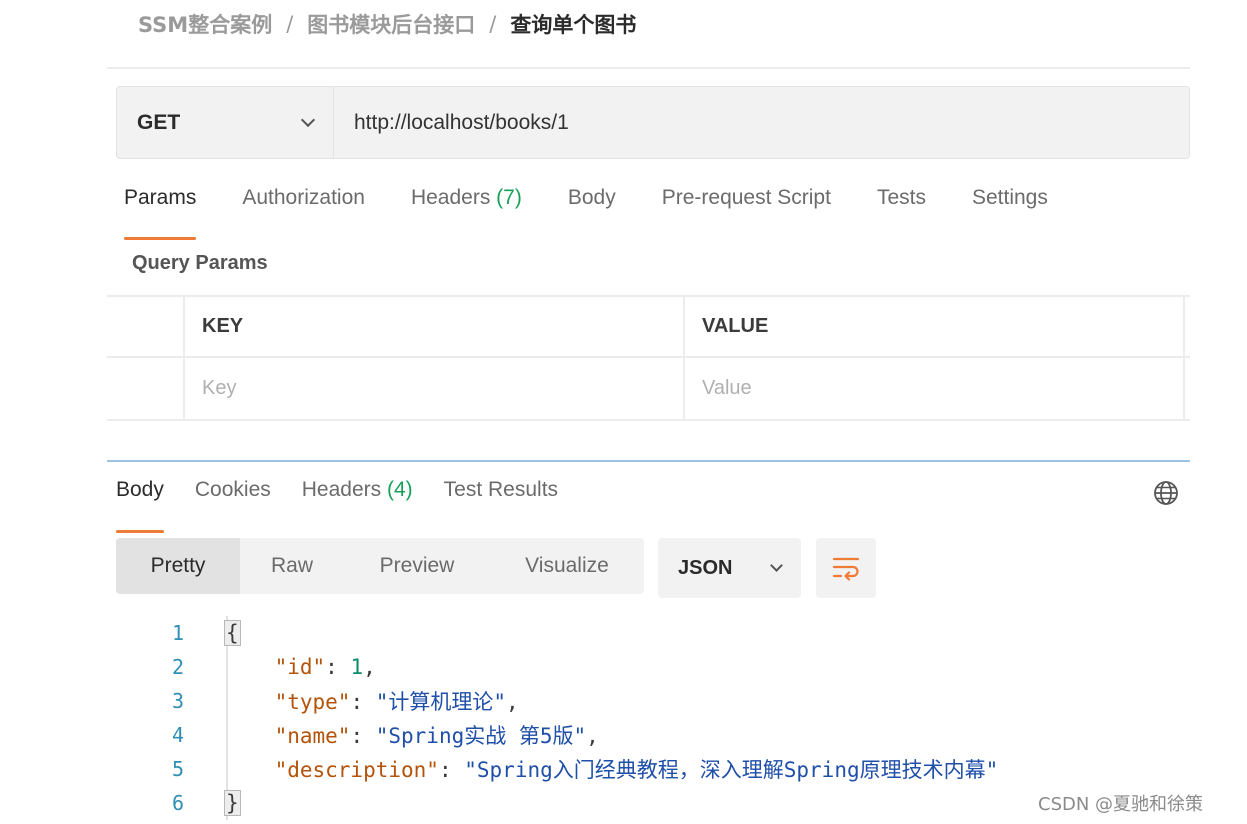 The width and height of the screenshot is (1247, 824). What do you see at coordinates (177, 667) in the screenshot?
I see `line-number: 2` at bounding box center [177, 667].